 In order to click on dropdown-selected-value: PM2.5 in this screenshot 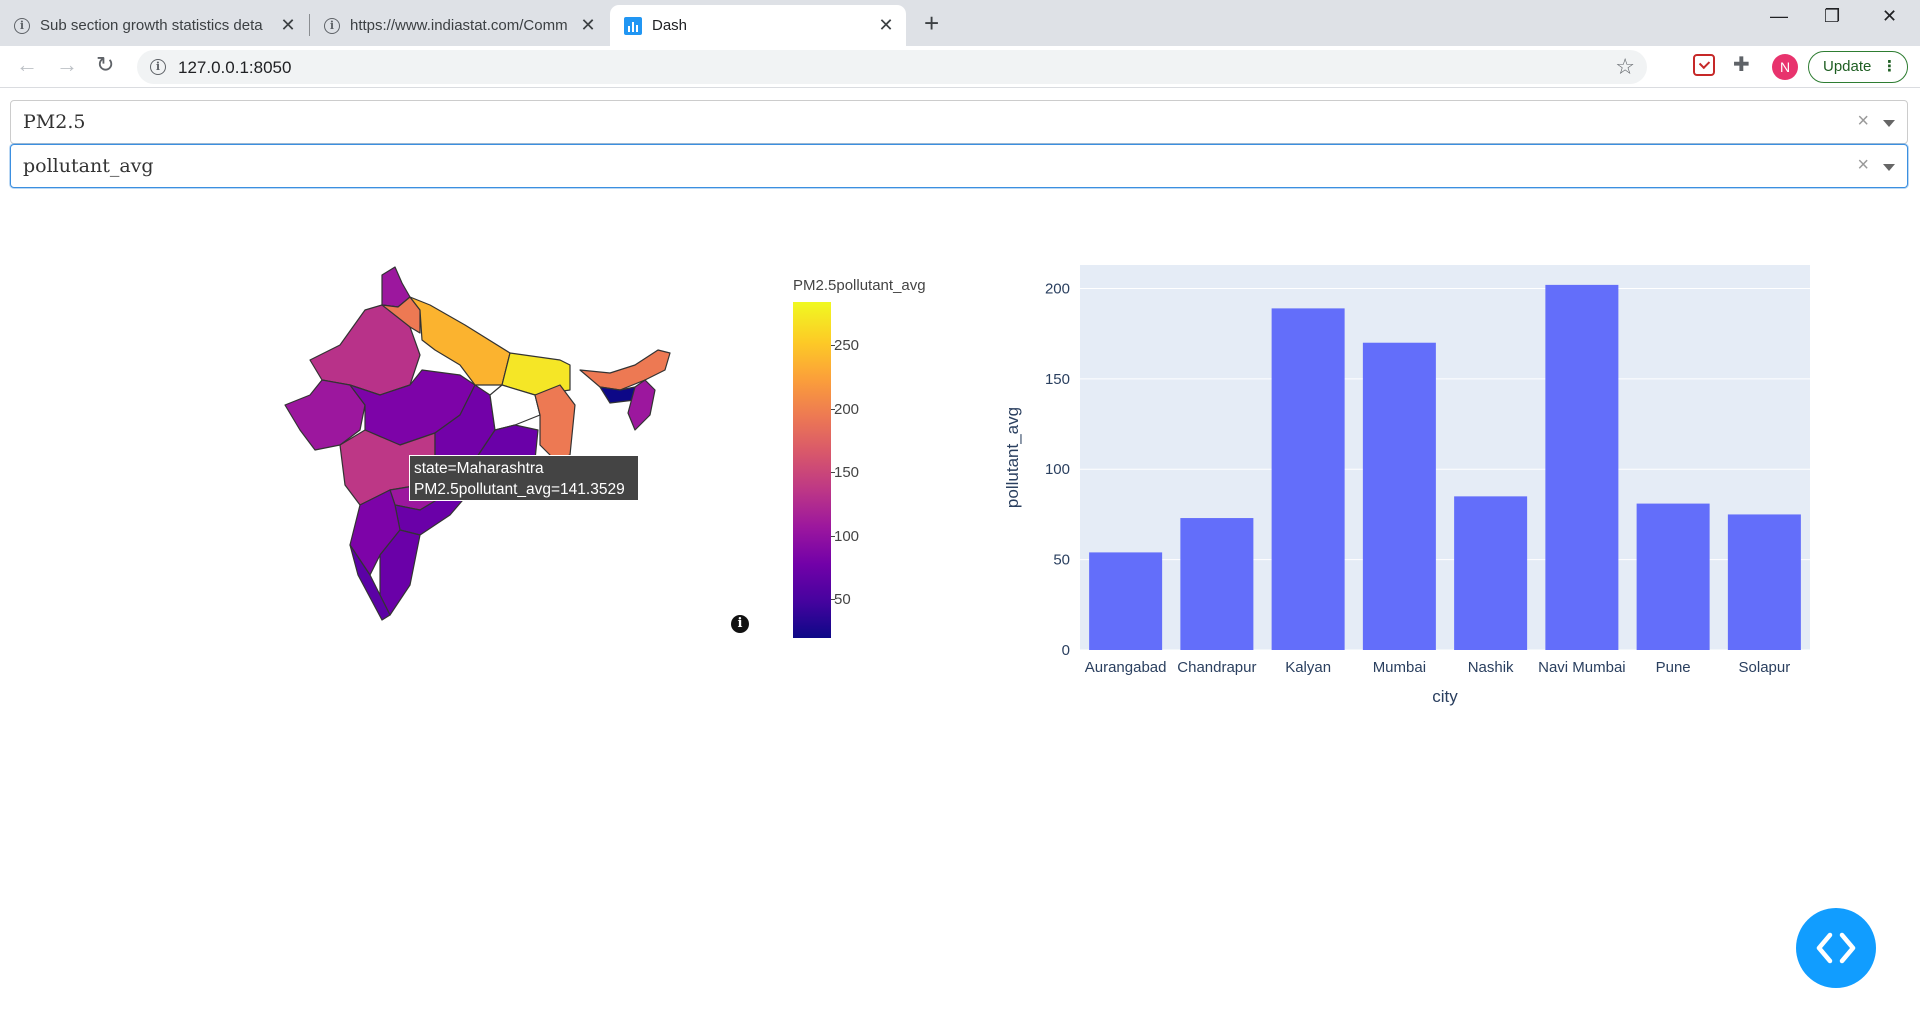, I will do `click(54, 122)`.